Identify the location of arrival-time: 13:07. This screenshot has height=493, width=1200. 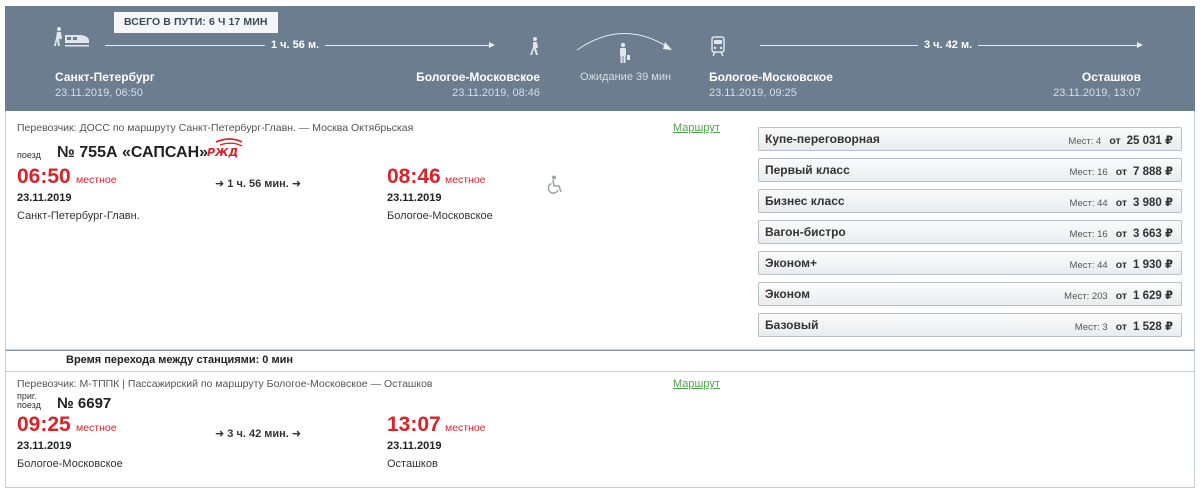
(414, 424).